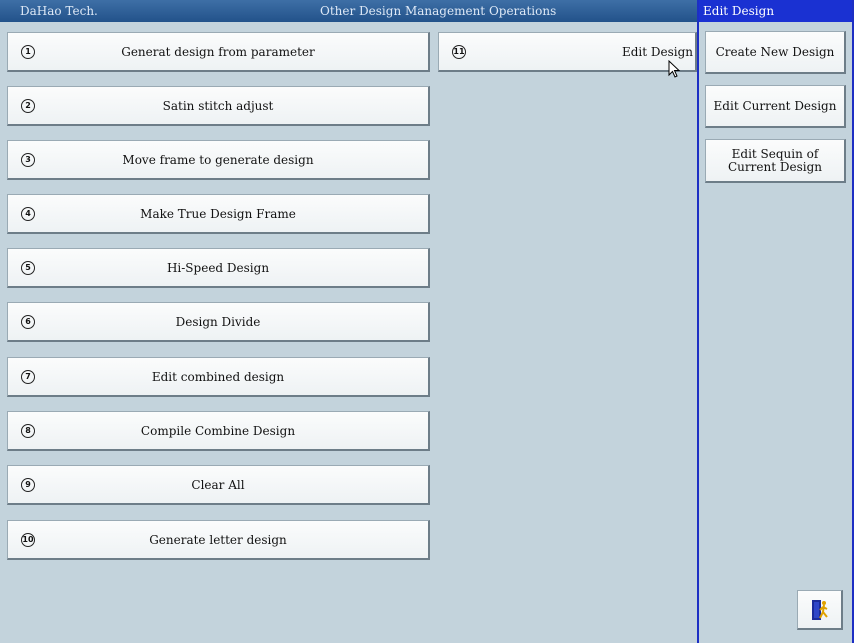  I want to click on menu-item-edit-design: 11 Edit Design, so click(567, 52).